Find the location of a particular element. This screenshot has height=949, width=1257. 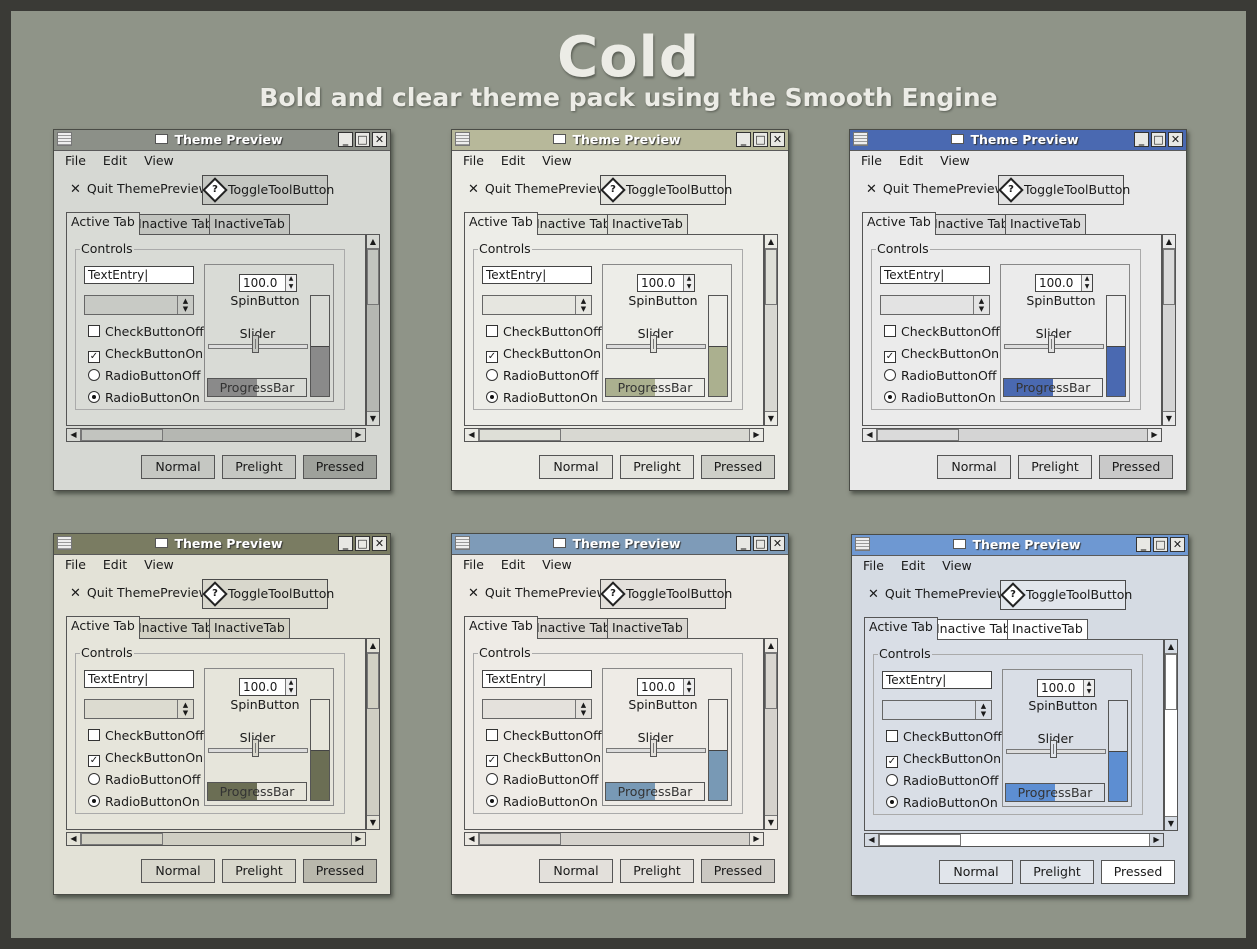

close-icon: ✕ is located at coordinates (379, 139).